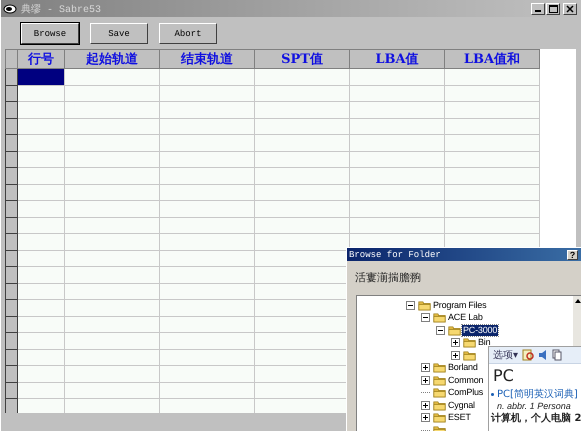 Image resolution: width=581 pixels, height=431 pixels. I want to click on folder-item: Program Files, so click(460, 305).